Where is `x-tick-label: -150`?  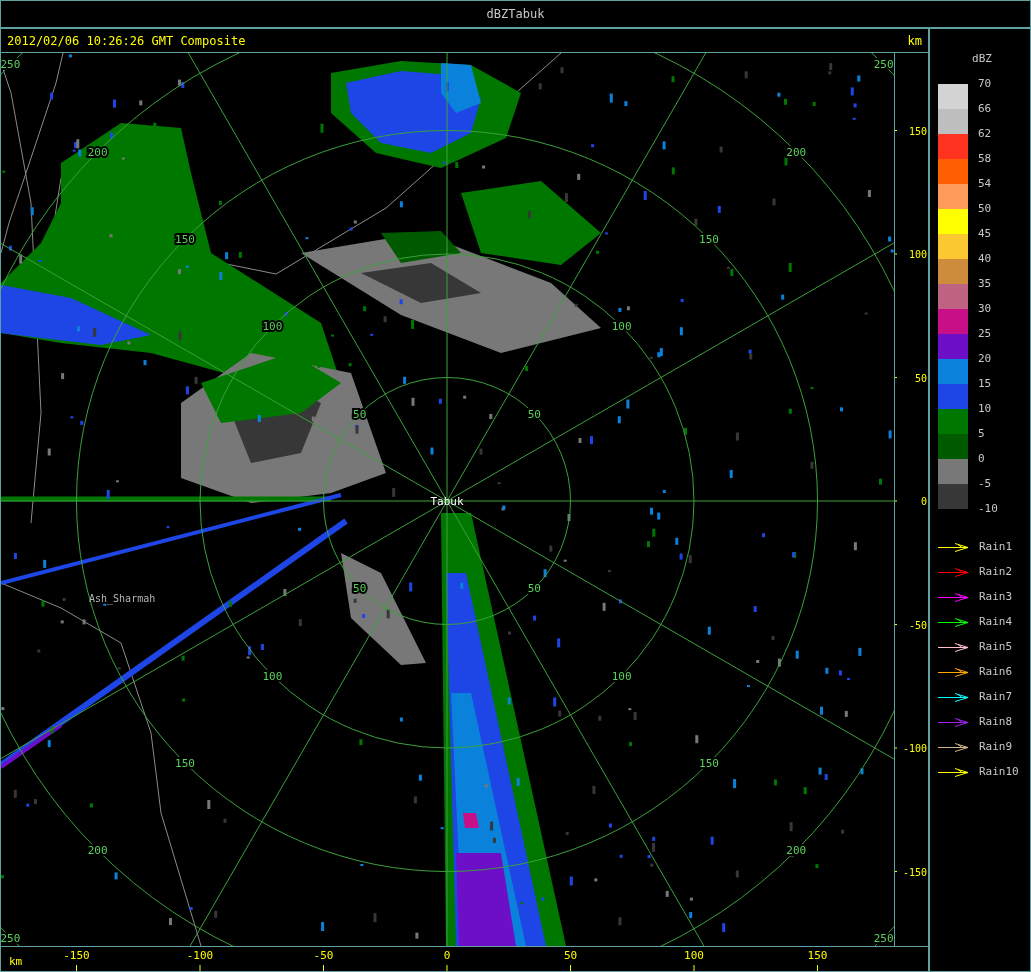 x-tick-label: -150 is located at coordinates (76, 955).